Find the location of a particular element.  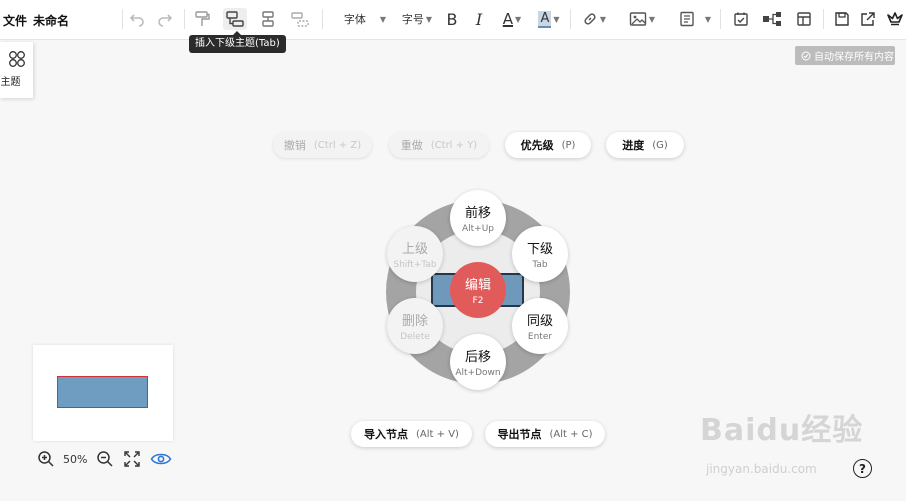

font-color-icon: A is located at coordinates (508, 19).